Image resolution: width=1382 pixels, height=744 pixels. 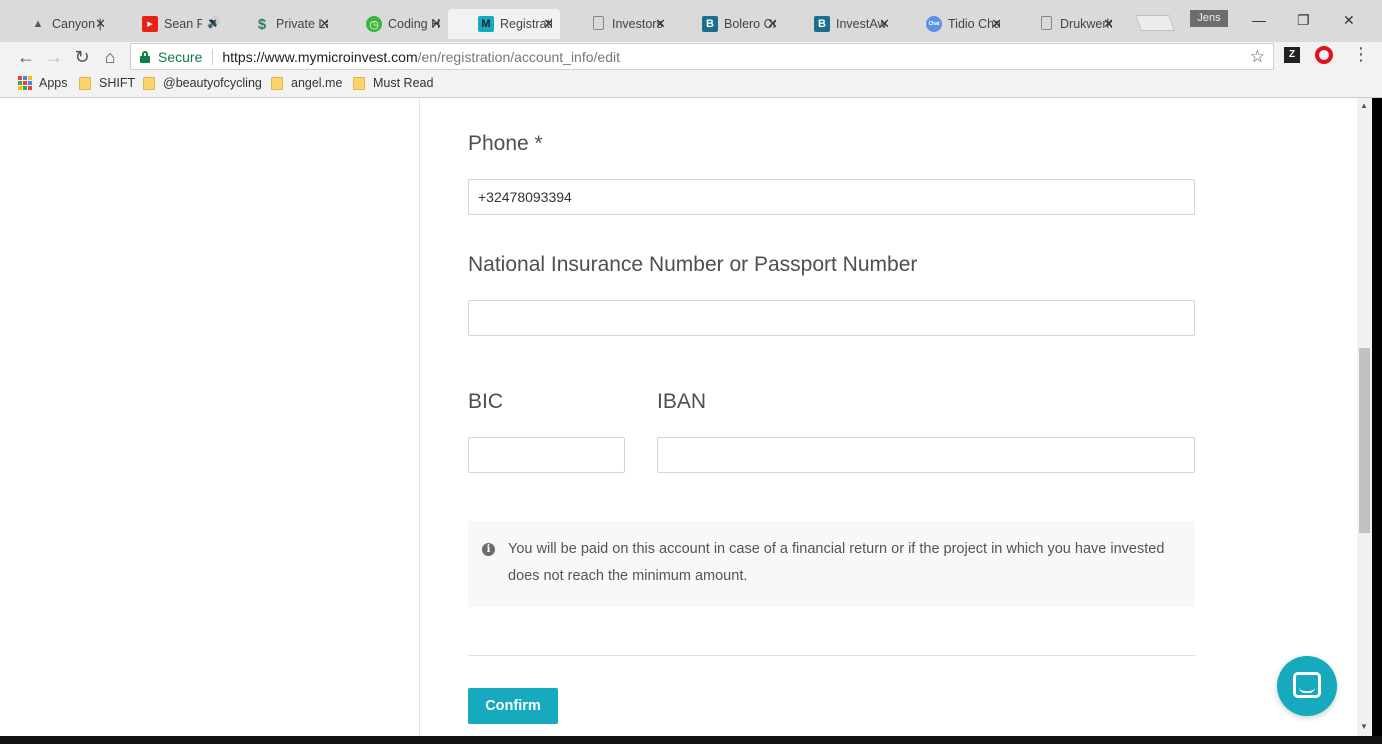 I want to click on extension-icon: Z, so click(x=1292, y=55).